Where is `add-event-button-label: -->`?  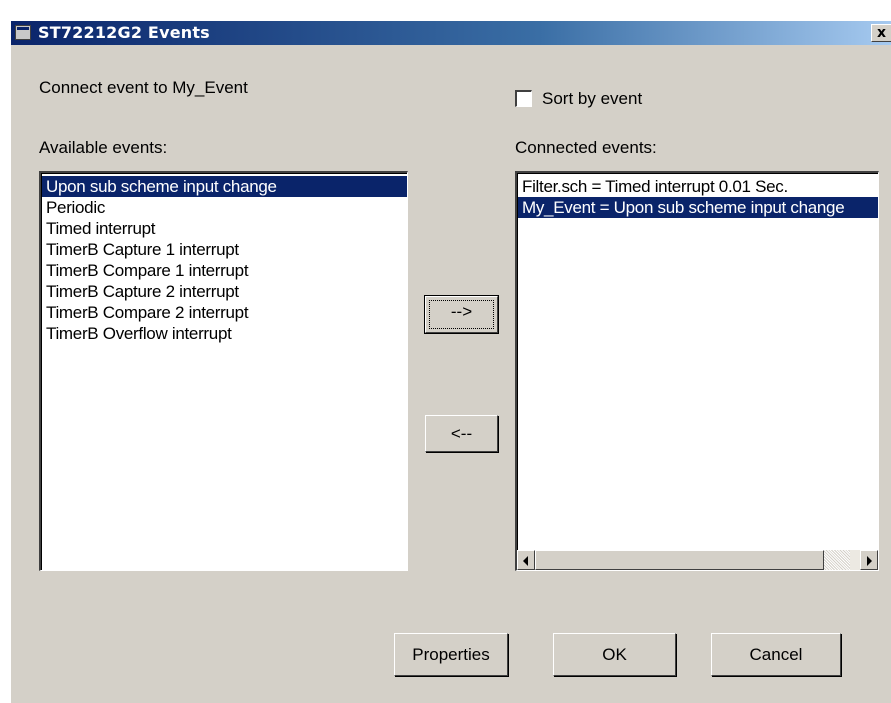
add-event-button-label: --> is located at coordinates (461, 311).